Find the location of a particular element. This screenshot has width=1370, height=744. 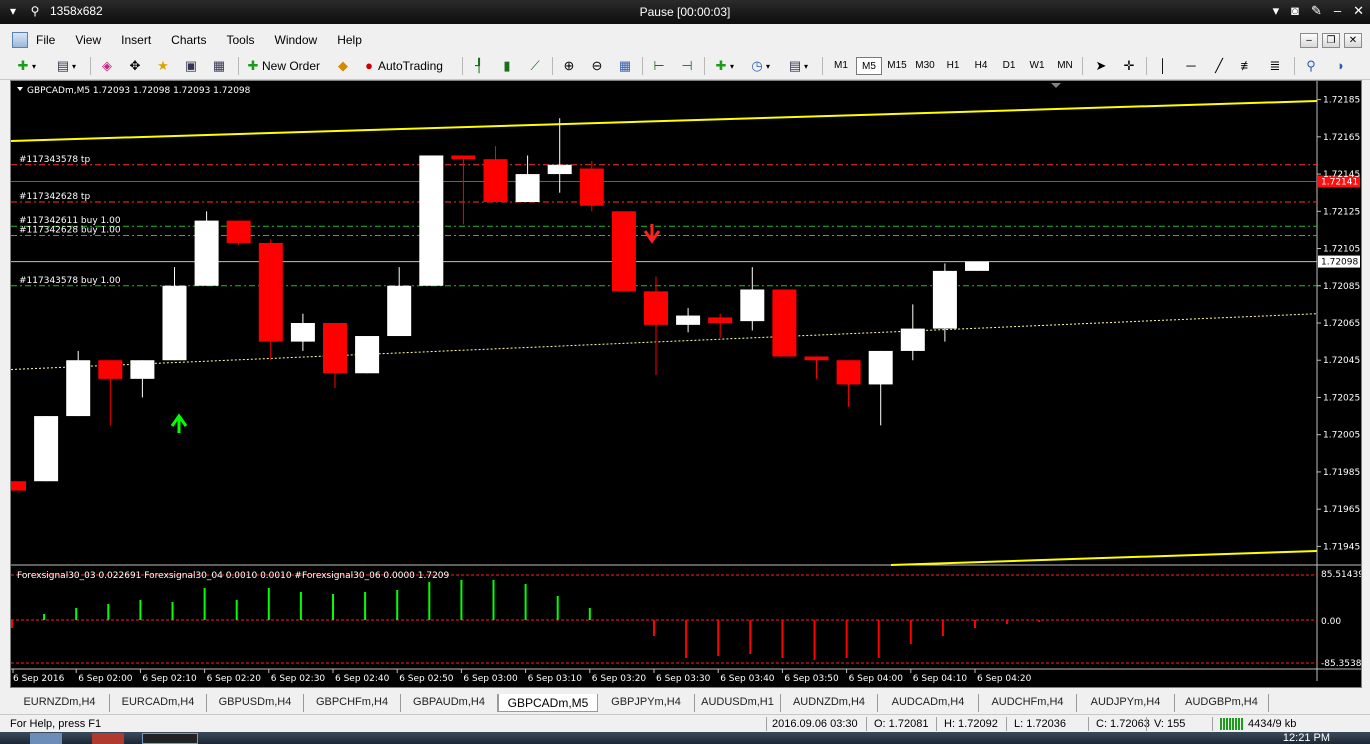

zoom-out-button: ⊖ is located at coordinates (597, 66).